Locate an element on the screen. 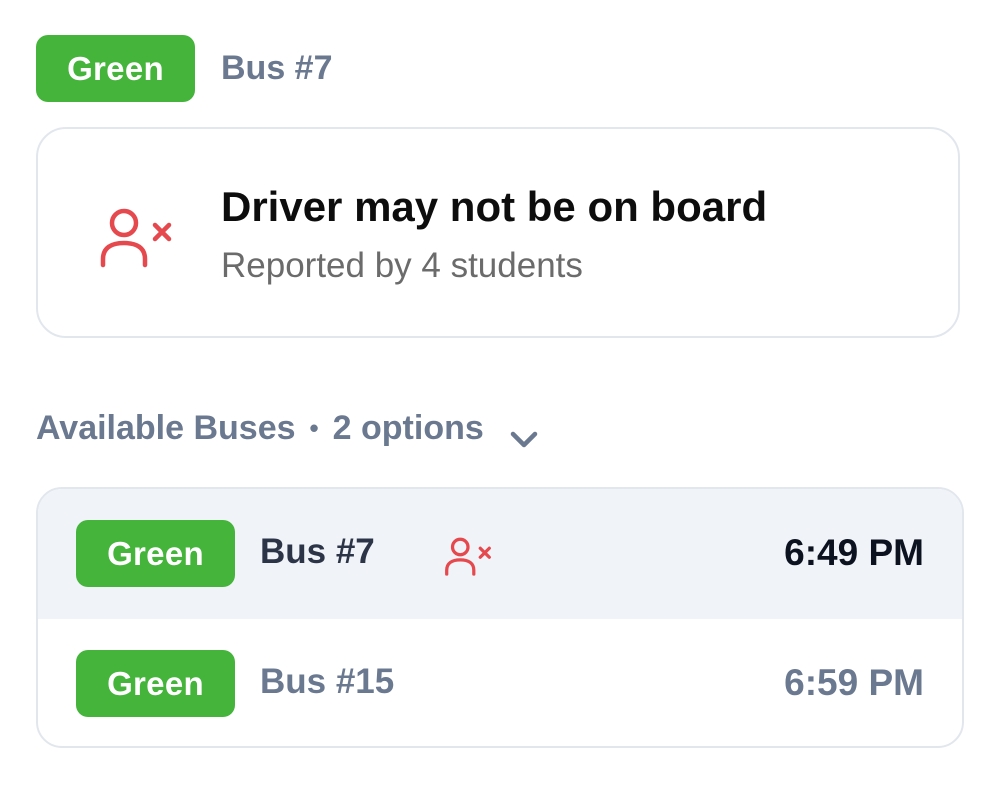 Image resolution: width=1000 pixels, height=795 pixels. bus-label: Bus #15 is located at coordinates (327, 681).